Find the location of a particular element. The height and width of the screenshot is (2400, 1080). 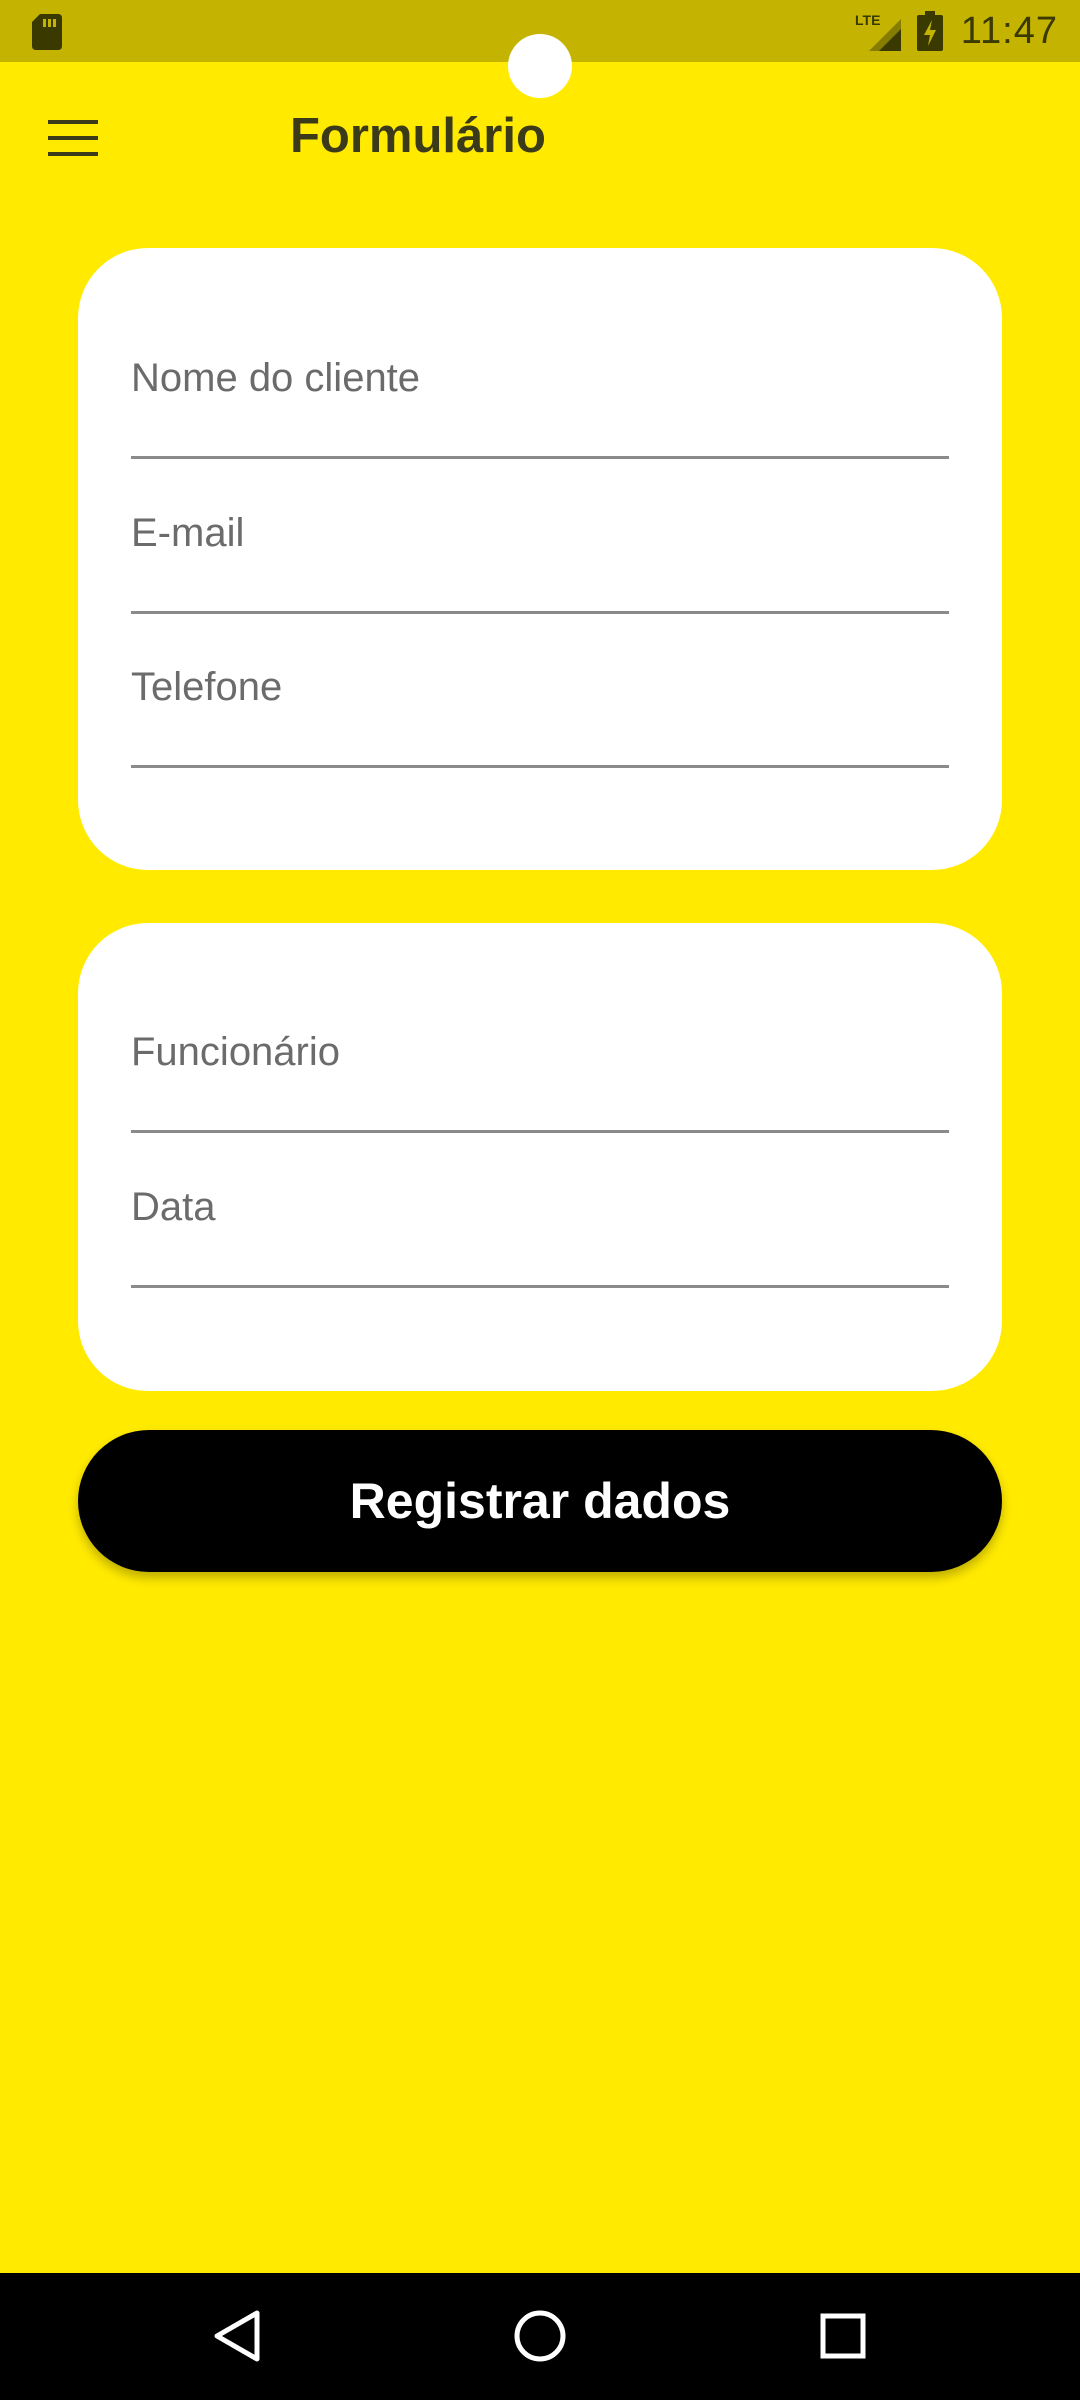

system-nav-bar is located at coordinates (540, 2336).